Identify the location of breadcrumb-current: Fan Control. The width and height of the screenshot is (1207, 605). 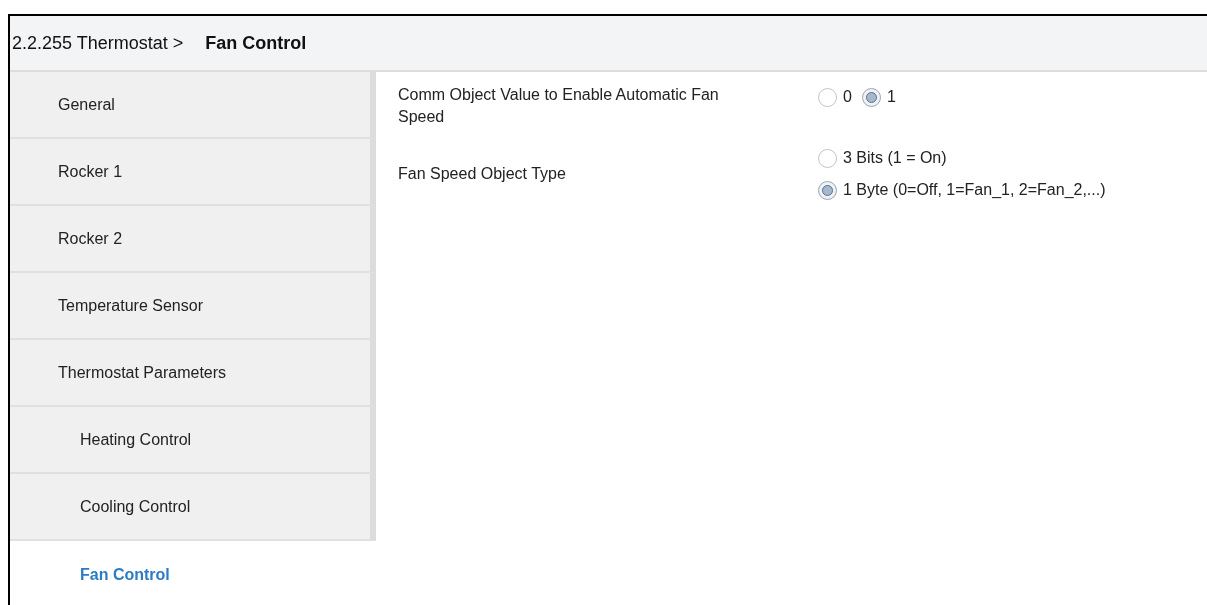
(256, 43).